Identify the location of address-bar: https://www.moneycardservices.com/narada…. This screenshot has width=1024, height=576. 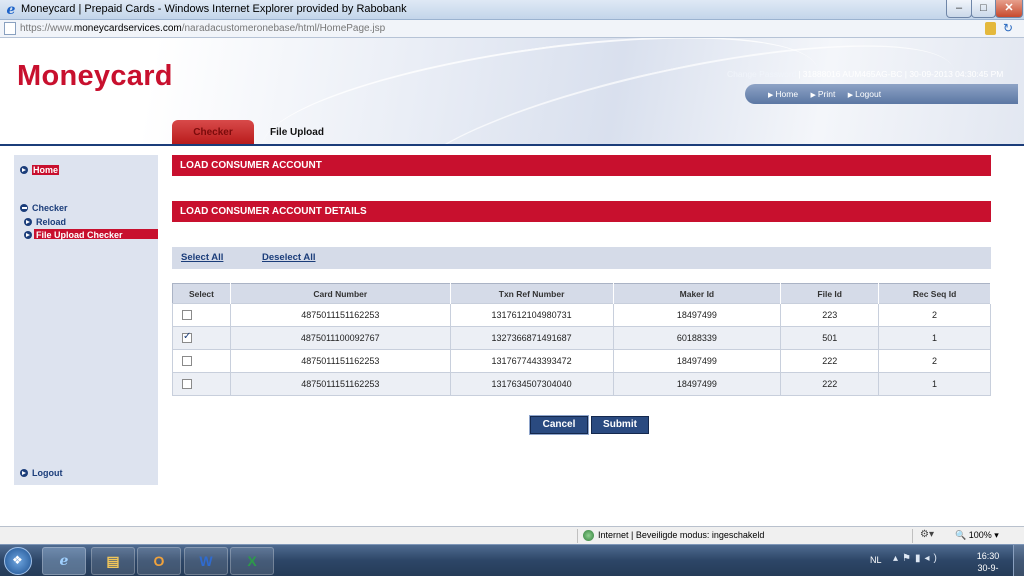
(512, 29).